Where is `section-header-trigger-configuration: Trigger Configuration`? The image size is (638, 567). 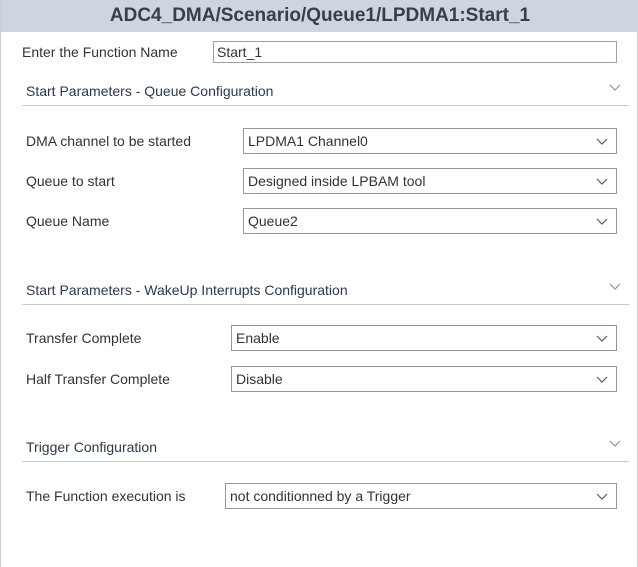 section-header-trigger-configuration: Trigger Configuration is located at coordinates (325, 447).